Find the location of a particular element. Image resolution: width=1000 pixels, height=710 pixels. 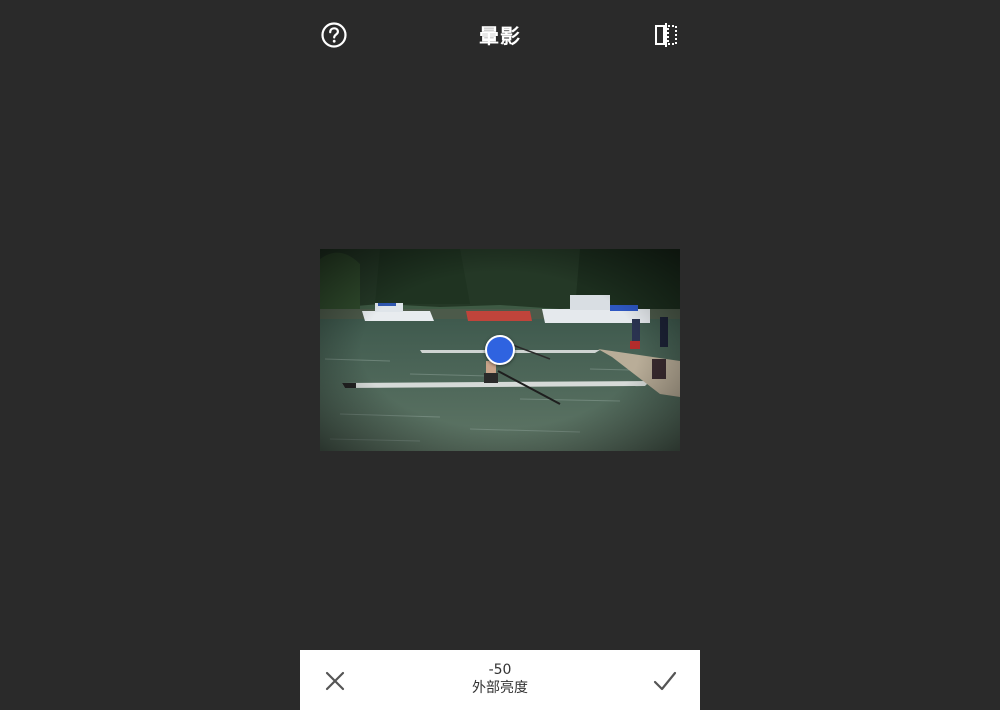

parameter-value: -50 is located at coordinates (500, 670).